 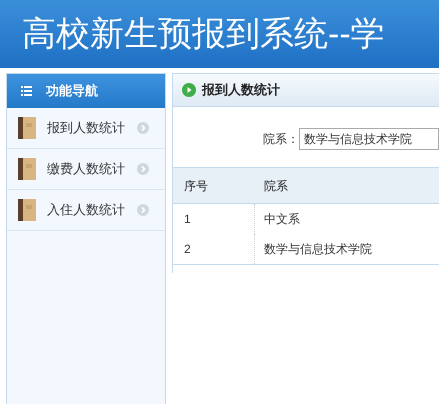 What do you see at coordinates (86, 169) in the screenshot?
I see `sidebar-item: 缴费人数统计` at bounding box center [86, 169].